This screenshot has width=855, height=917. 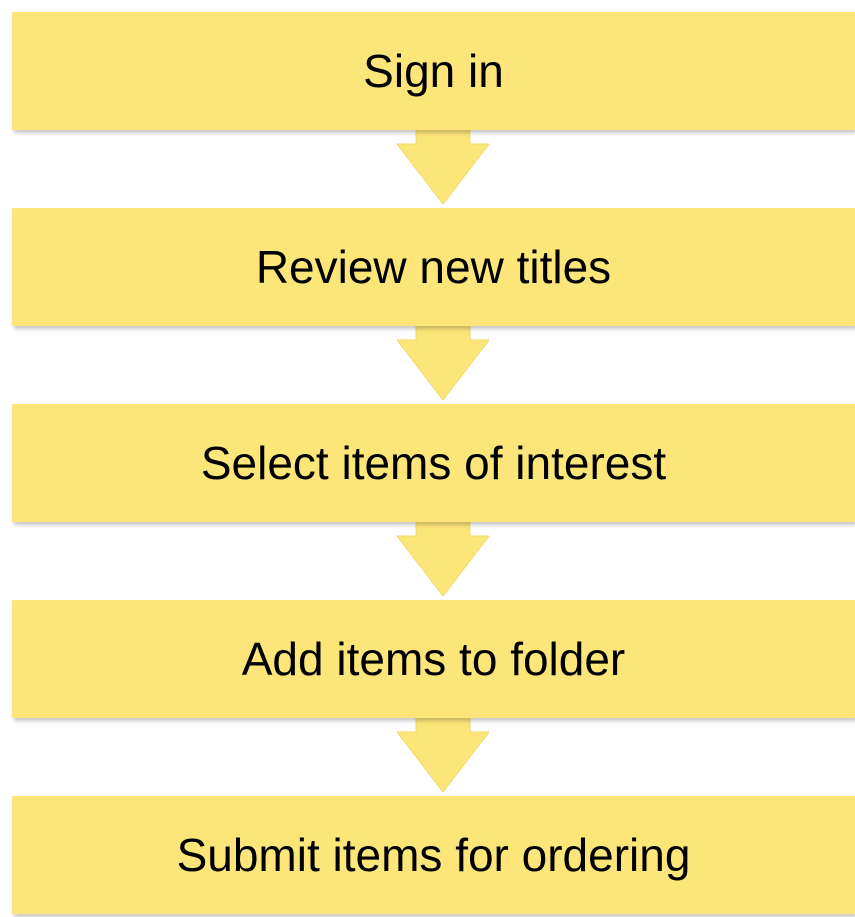 I want to click on step-select-items: Select items of interest, so click(x=433, y=463).